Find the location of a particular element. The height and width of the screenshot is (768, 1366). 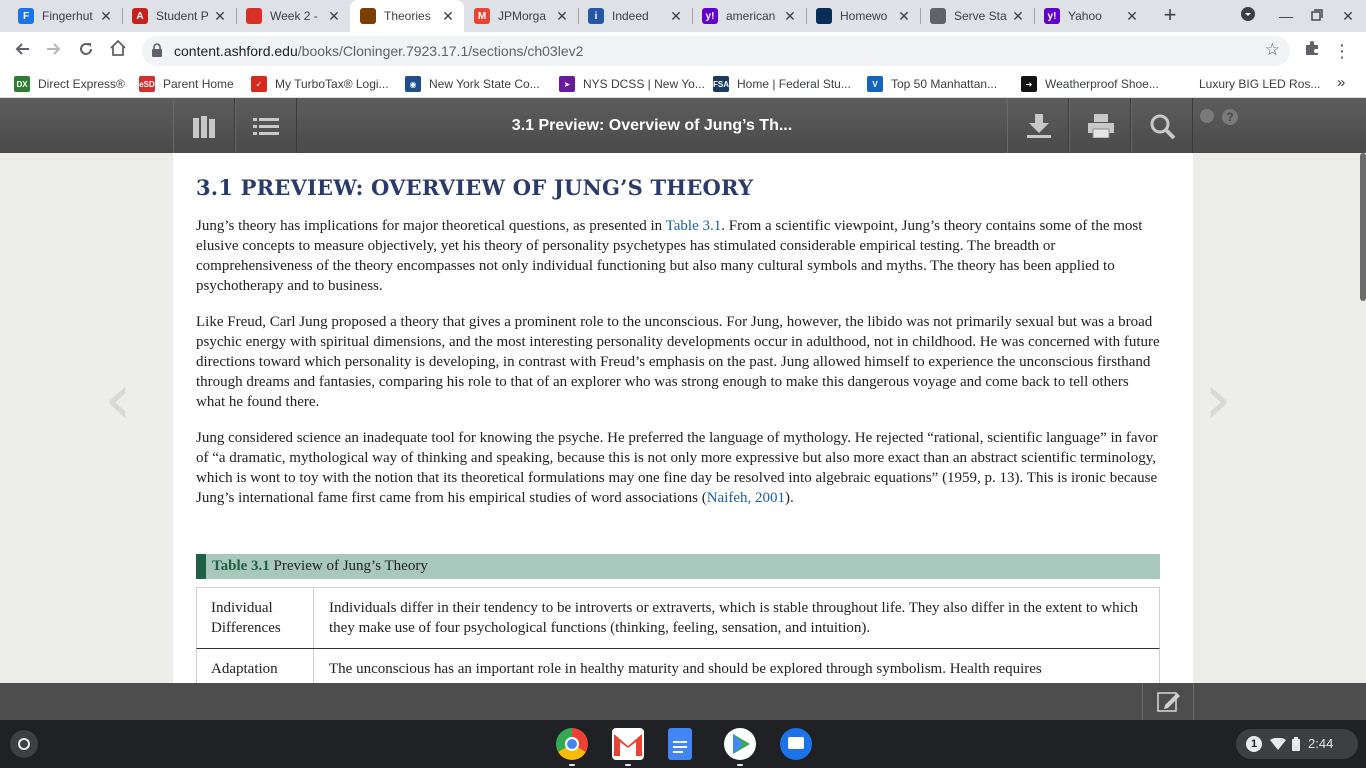

row-term: Adaptation is located at coordinates (255, 666).